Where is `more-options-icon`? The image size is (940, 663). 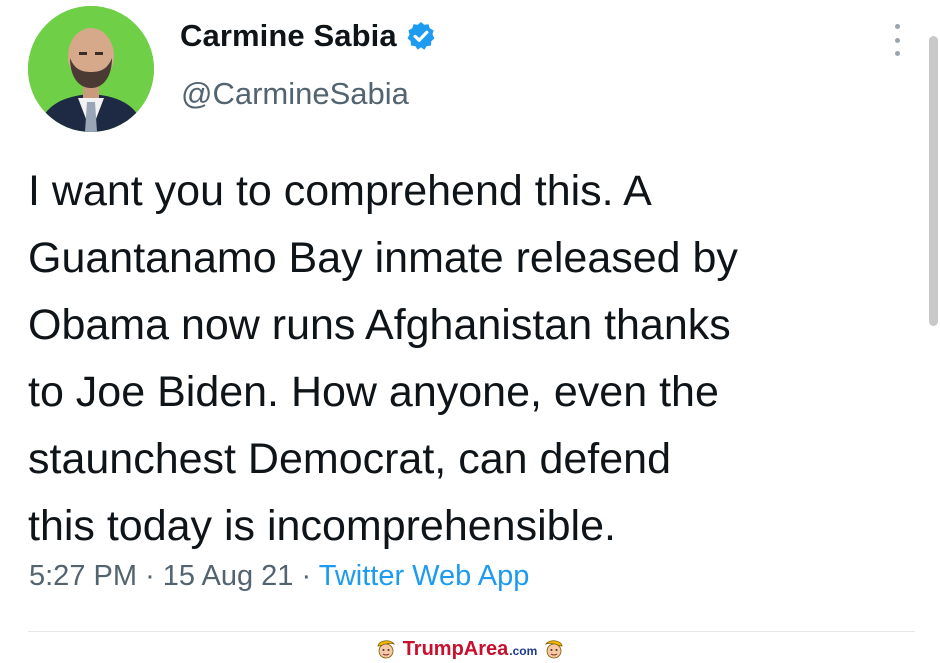
more-options-icon is located at coordinates (897, 40).